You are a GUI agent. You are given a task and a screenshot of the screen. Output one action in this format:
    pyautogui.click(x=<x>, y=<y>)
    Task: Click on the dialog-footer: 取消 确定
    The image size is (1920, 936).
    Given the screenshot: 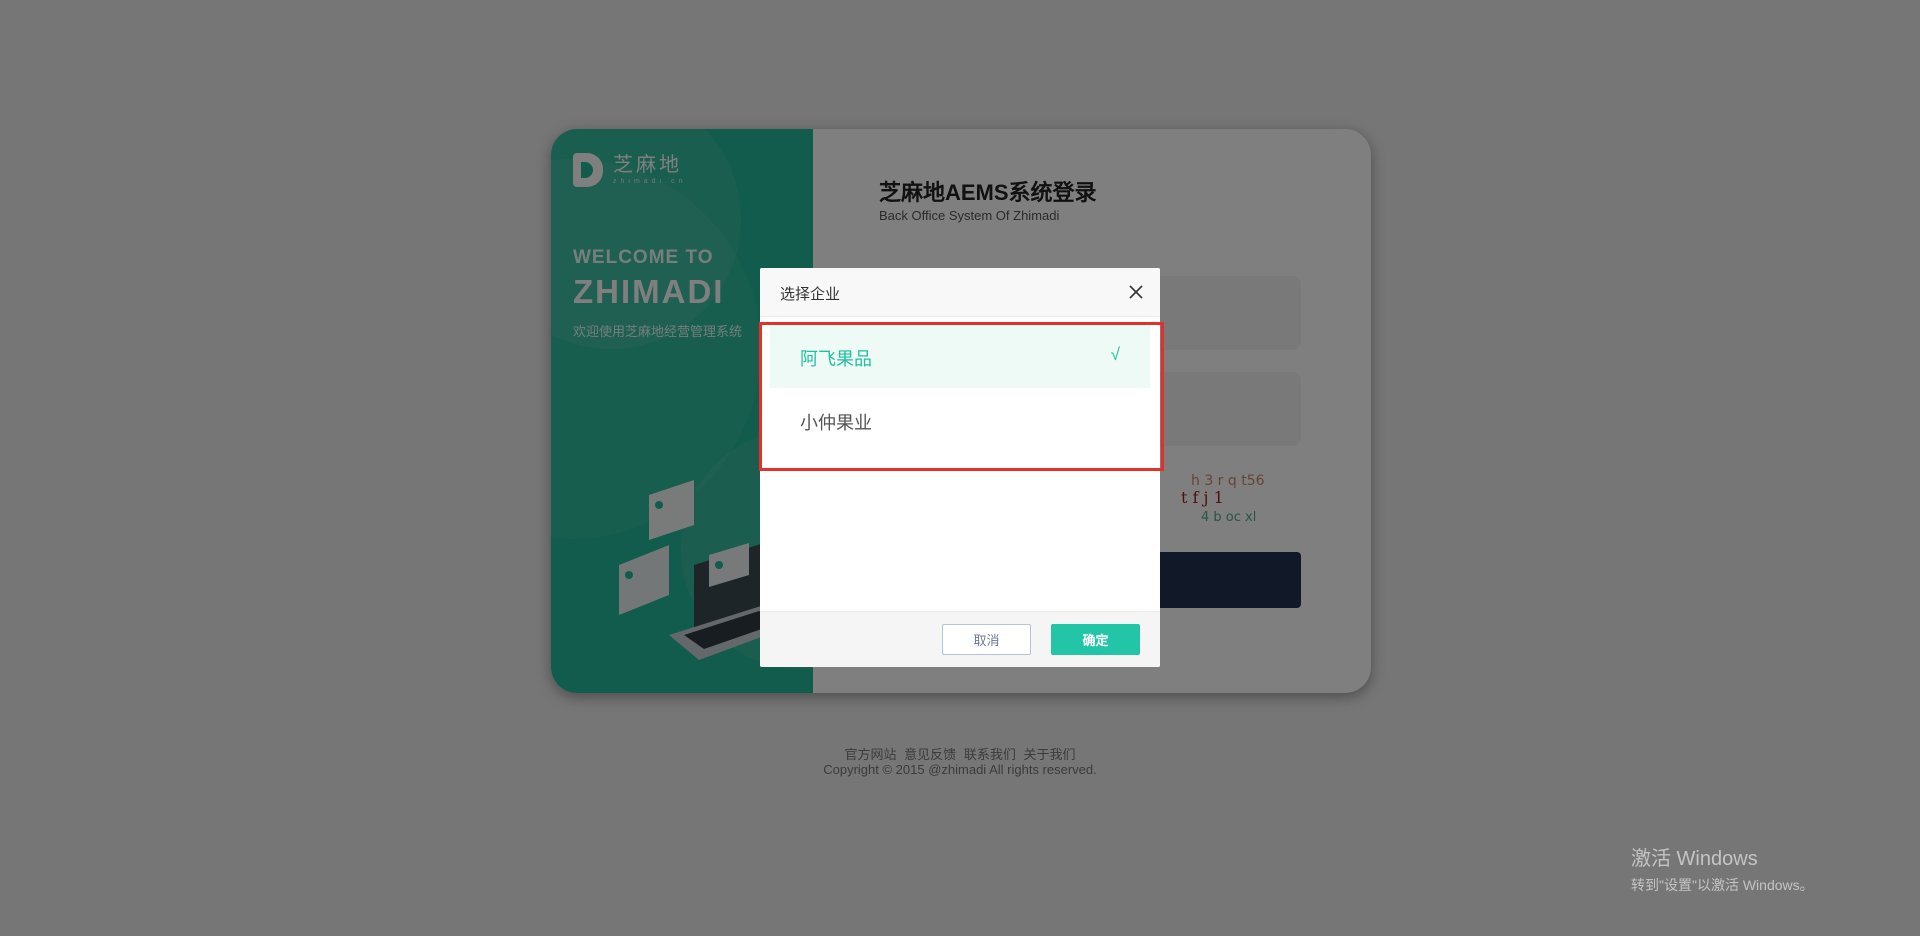 What is the action you would take?
    pyautogui.click(x=960, y=639)
    